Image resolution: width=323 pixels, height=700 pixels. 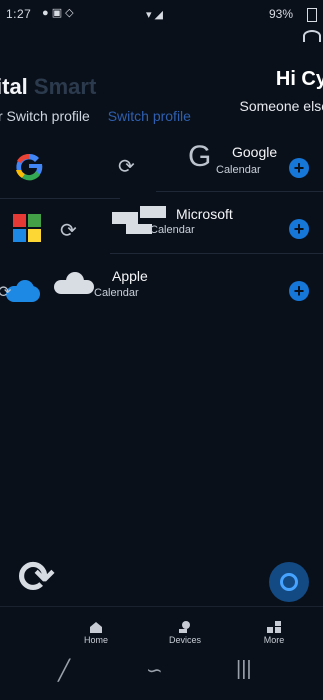 I want to click on fab-button, so click(x=289, y=582).